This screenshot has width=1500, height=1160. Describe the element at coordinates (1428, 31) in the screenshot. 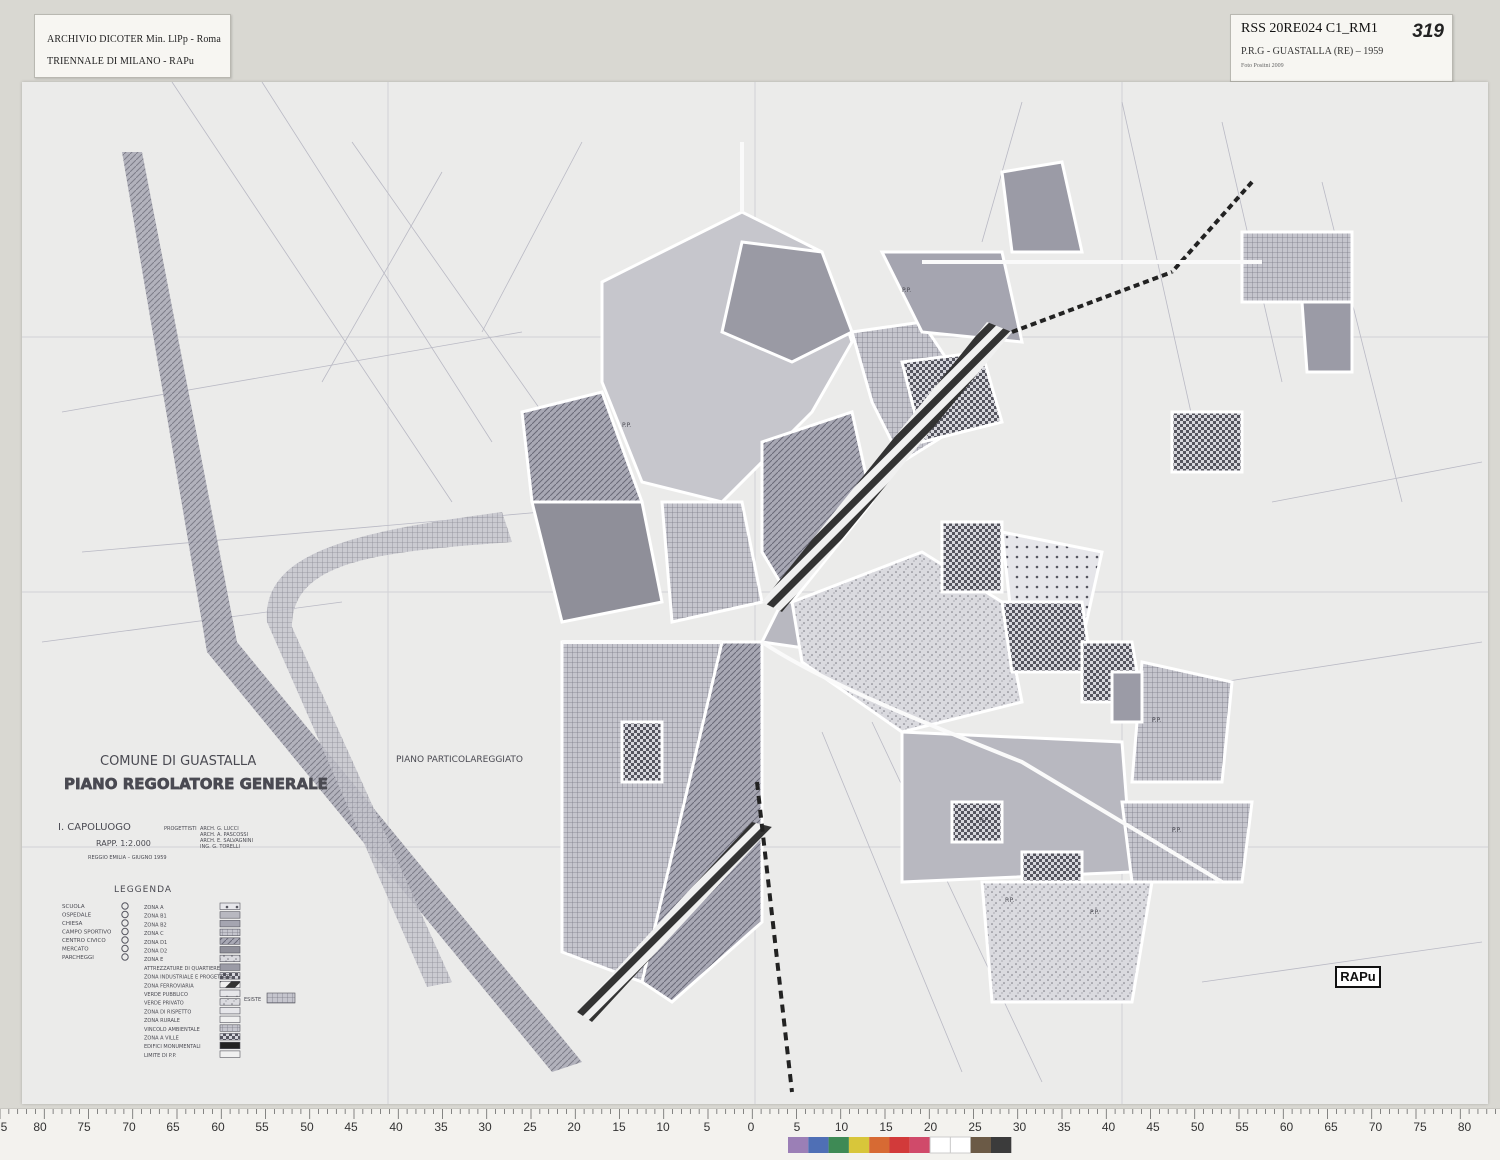

I see `catalog-number: 319` at that location.